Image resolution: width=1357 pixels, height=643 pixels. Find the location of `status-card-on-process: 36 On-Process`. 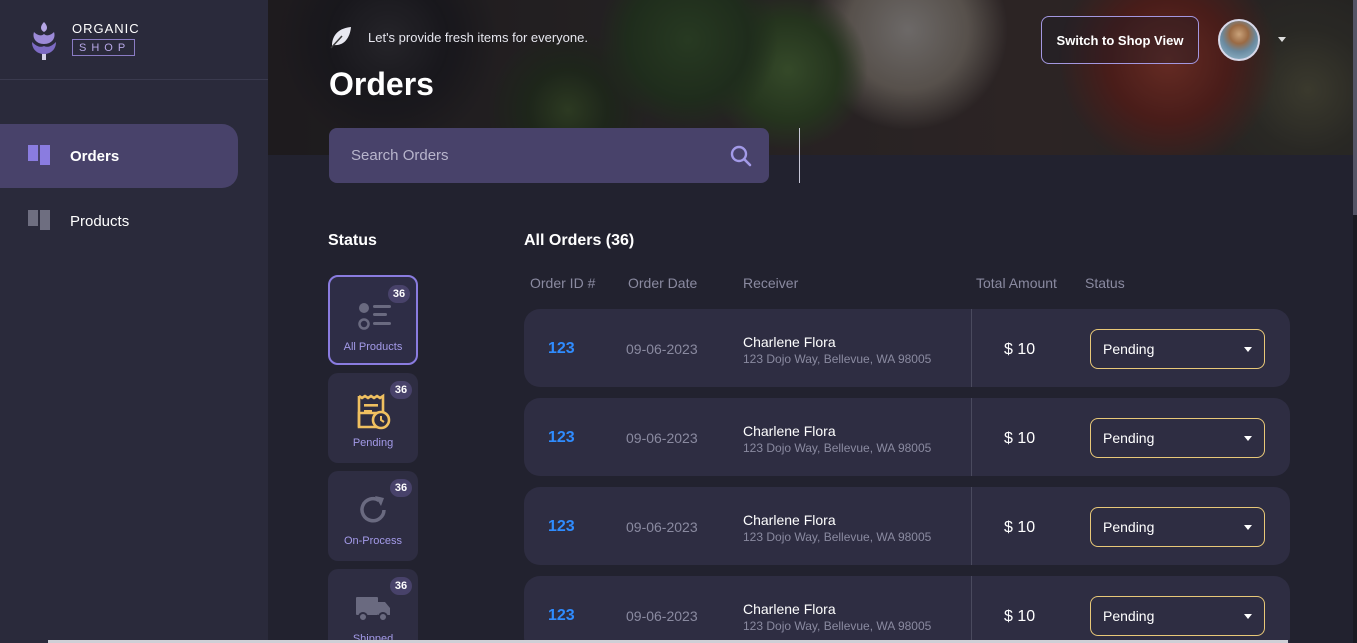

status-card-on-process: 36 On-Process is located at coordinates (373, 516).